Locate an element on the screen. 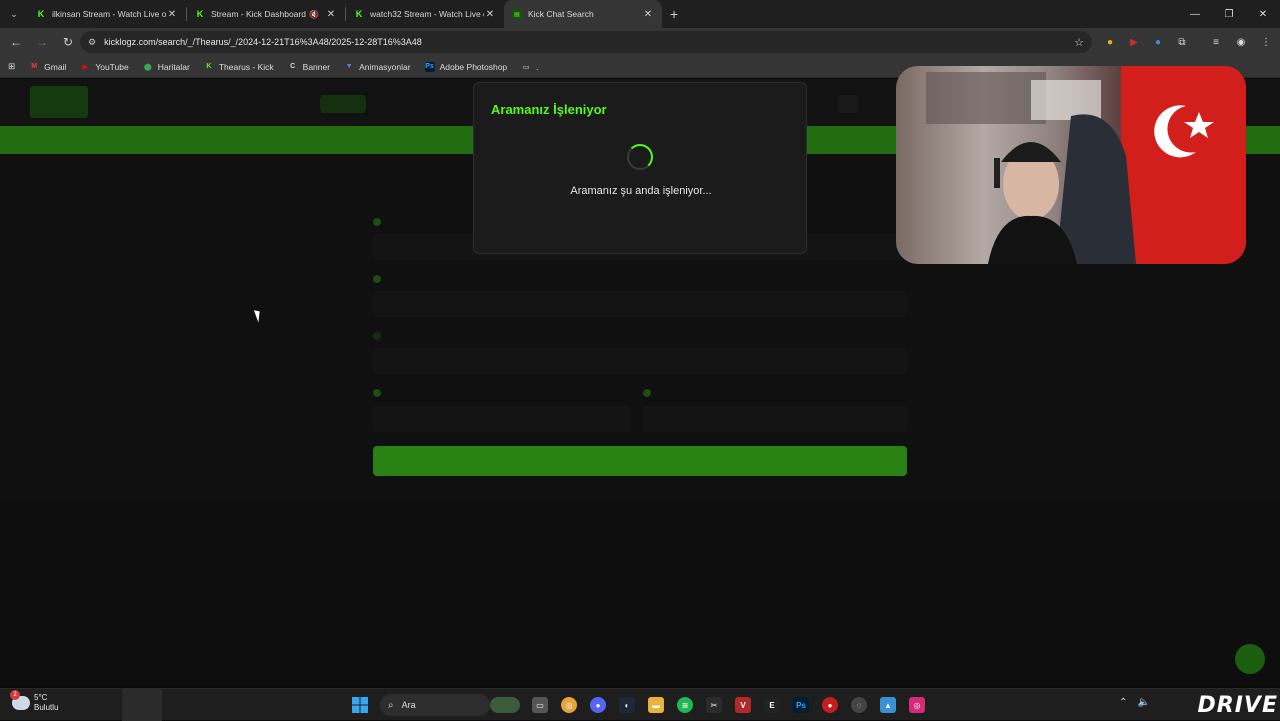 Image resolution: width=1280 pixels, height=721 pixels. tab-1: K ilkinsan Stream - Watch Live on ✕ is located at coordinates (107, 14).